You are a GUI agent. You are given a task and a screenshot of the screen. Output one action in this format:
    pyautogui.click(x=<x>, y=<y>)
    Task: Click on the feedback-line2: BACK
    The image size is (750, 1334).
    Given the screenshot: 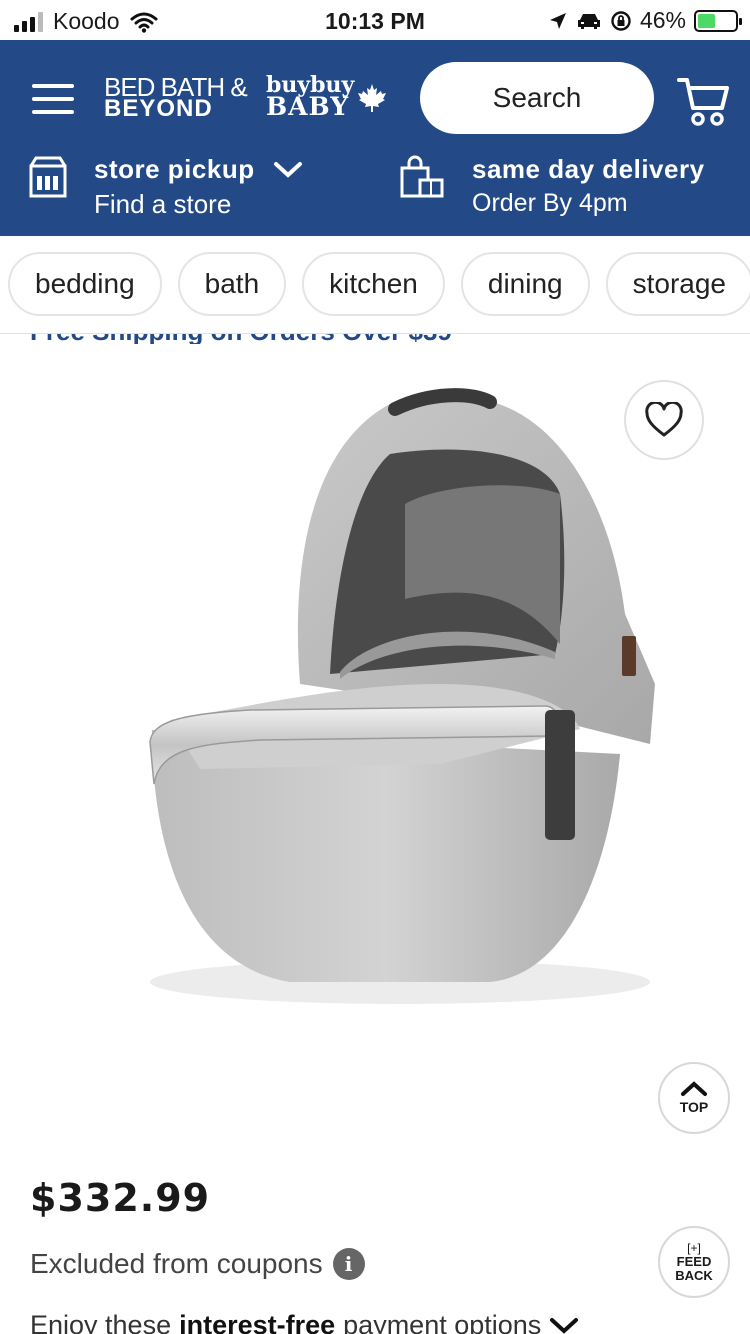 What is the action you would take?
    pyautogui.click(x=694, y=1275)
    